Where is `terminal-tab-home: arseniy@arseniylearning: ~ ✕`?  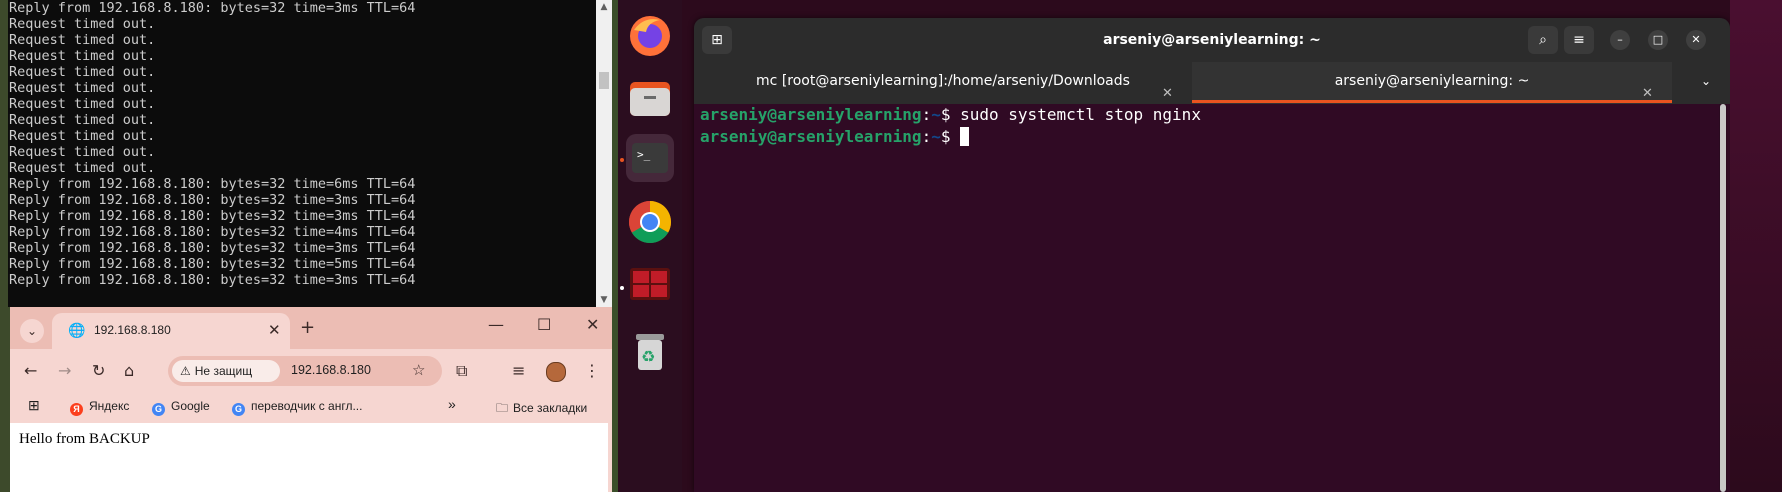 terminal-tab-home: arseniy@arseniylearning: ~ ✕ is located at coordinates (1432, 83).